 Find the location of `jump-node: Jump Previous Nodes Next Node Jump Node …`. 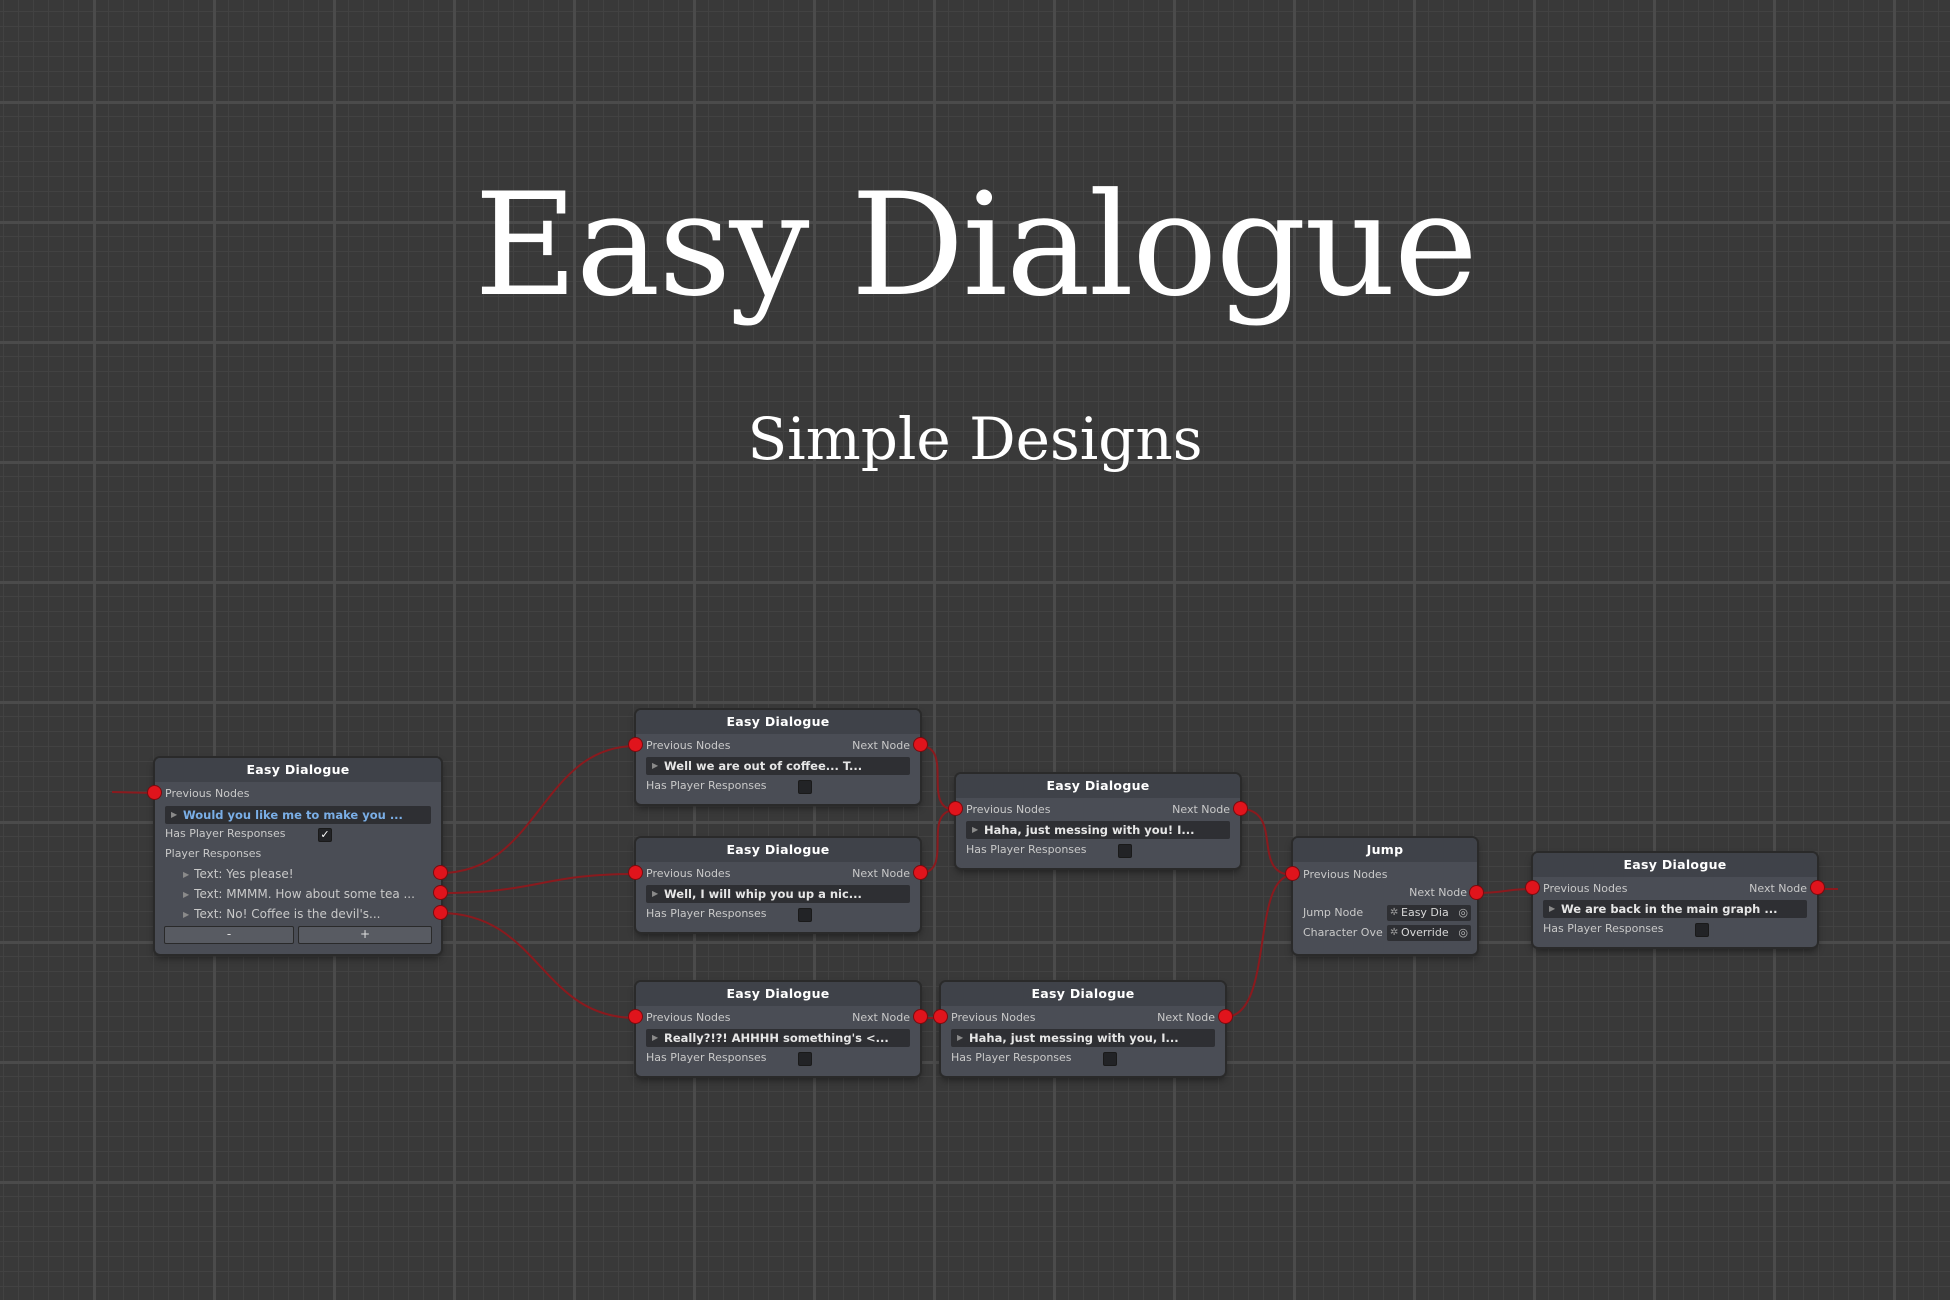

jump-node: Jump Previous Nodes Next Node Jump Node … is located at coordinates (1384, 896).